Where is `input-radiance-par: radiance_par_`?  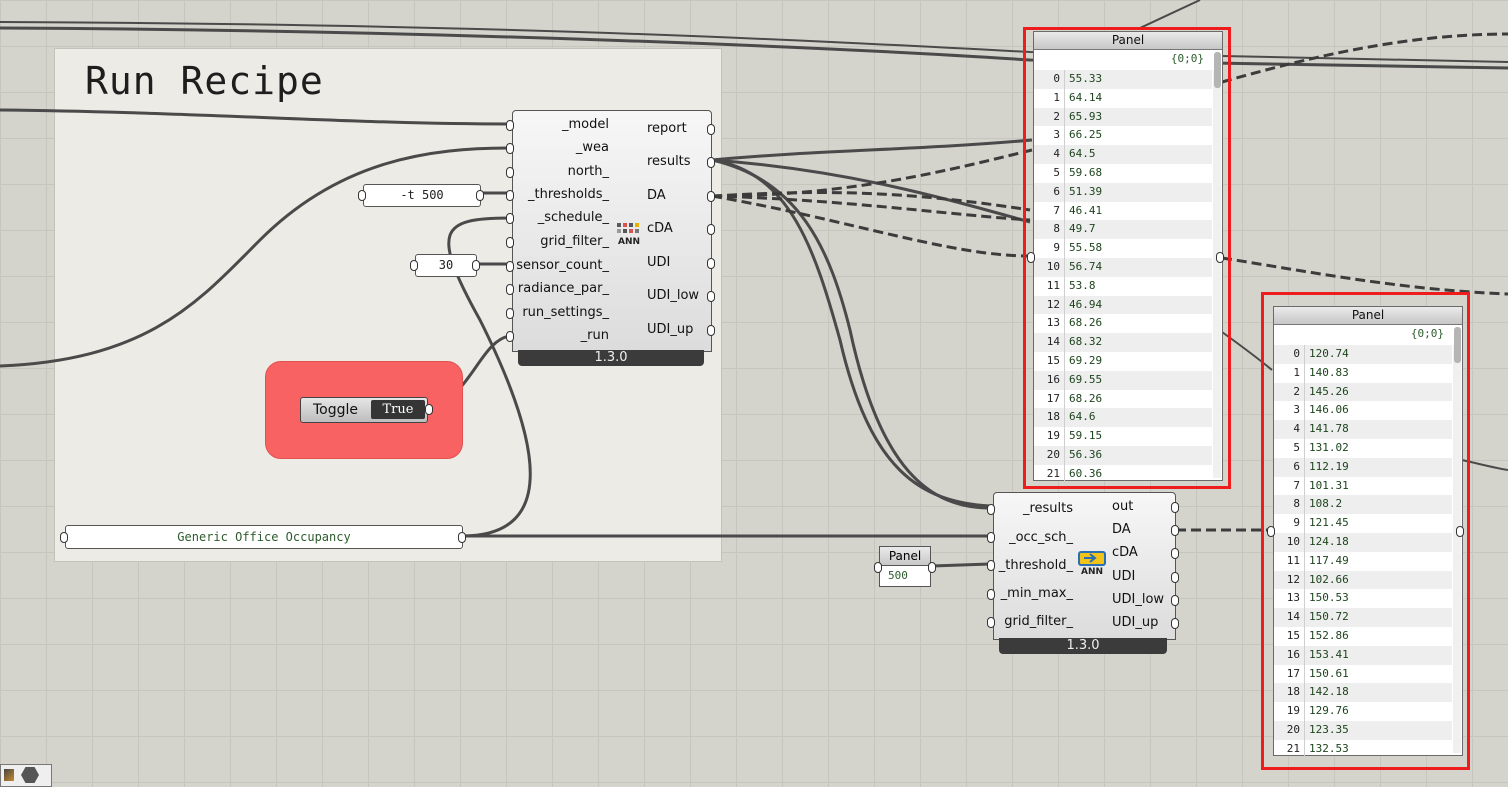
input-radiance-par: radiance_par_ is located at coordinates (563, 288).